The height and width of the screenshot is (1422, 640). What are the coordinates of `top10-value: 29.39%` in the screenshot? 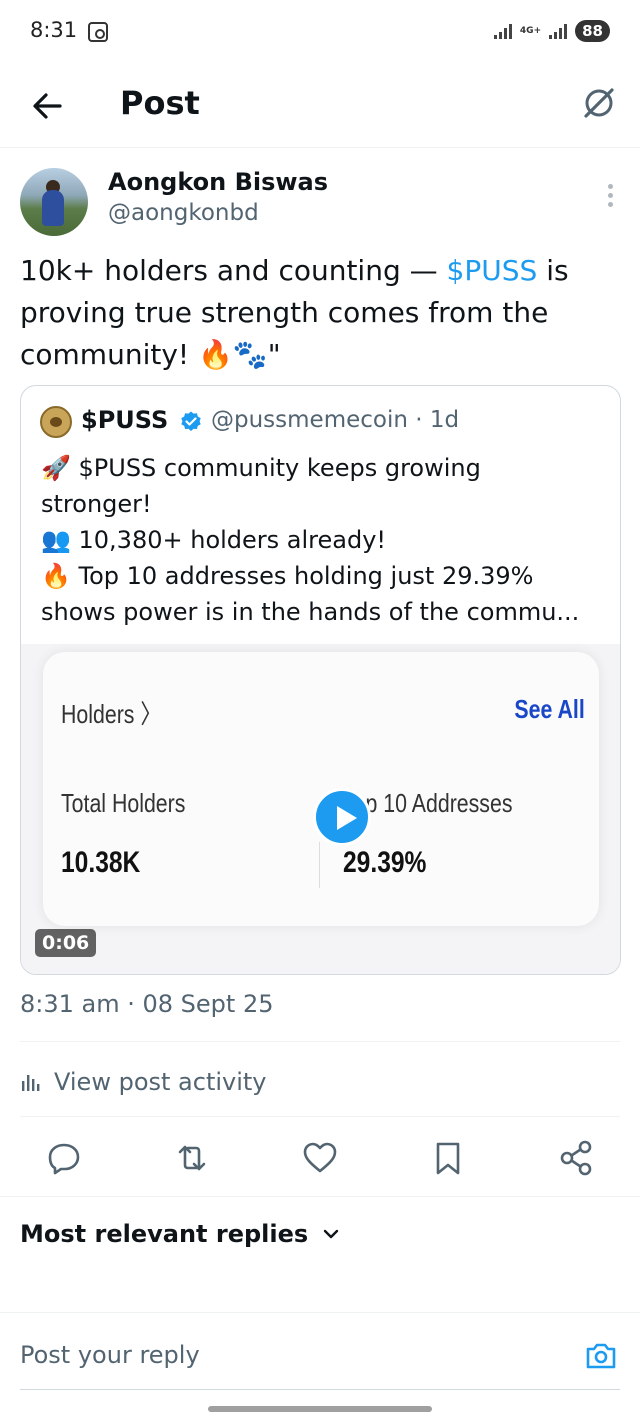 It's located at (385, 862).